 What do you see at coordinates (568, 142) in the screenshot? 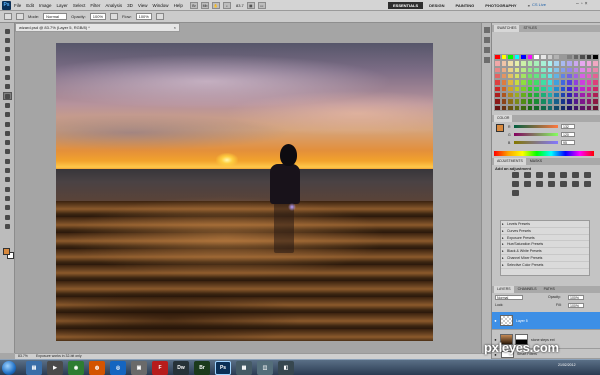
I see `blue-value: 95` at bounding box center [568, 142].